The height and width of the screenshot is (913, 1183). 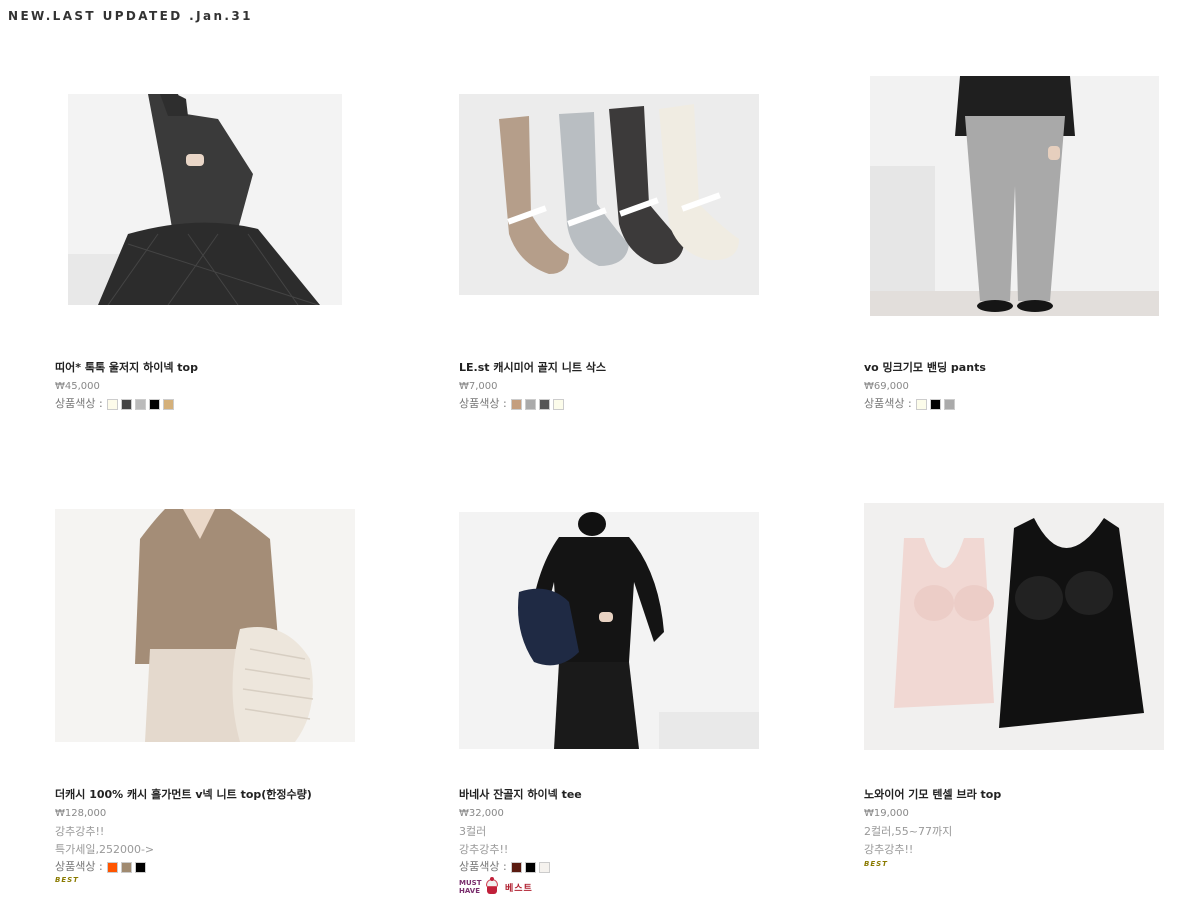 What do you see at coordinates (624, 886) in the screenshot?
I see `badge-icons: MUST HAVE 베스트` at bounding box center [624, 886].